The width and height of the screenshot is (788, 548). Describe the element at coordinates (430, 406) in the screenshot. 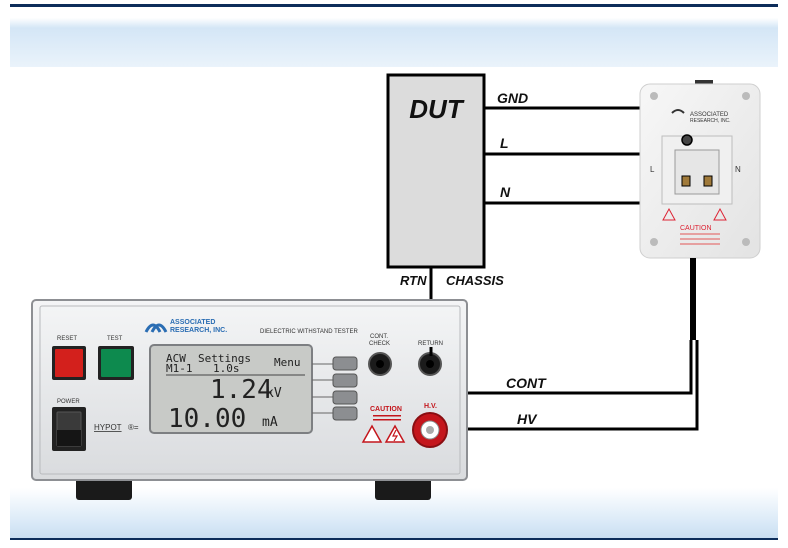

I see `hv-terminal-label: H.V.` at that location.